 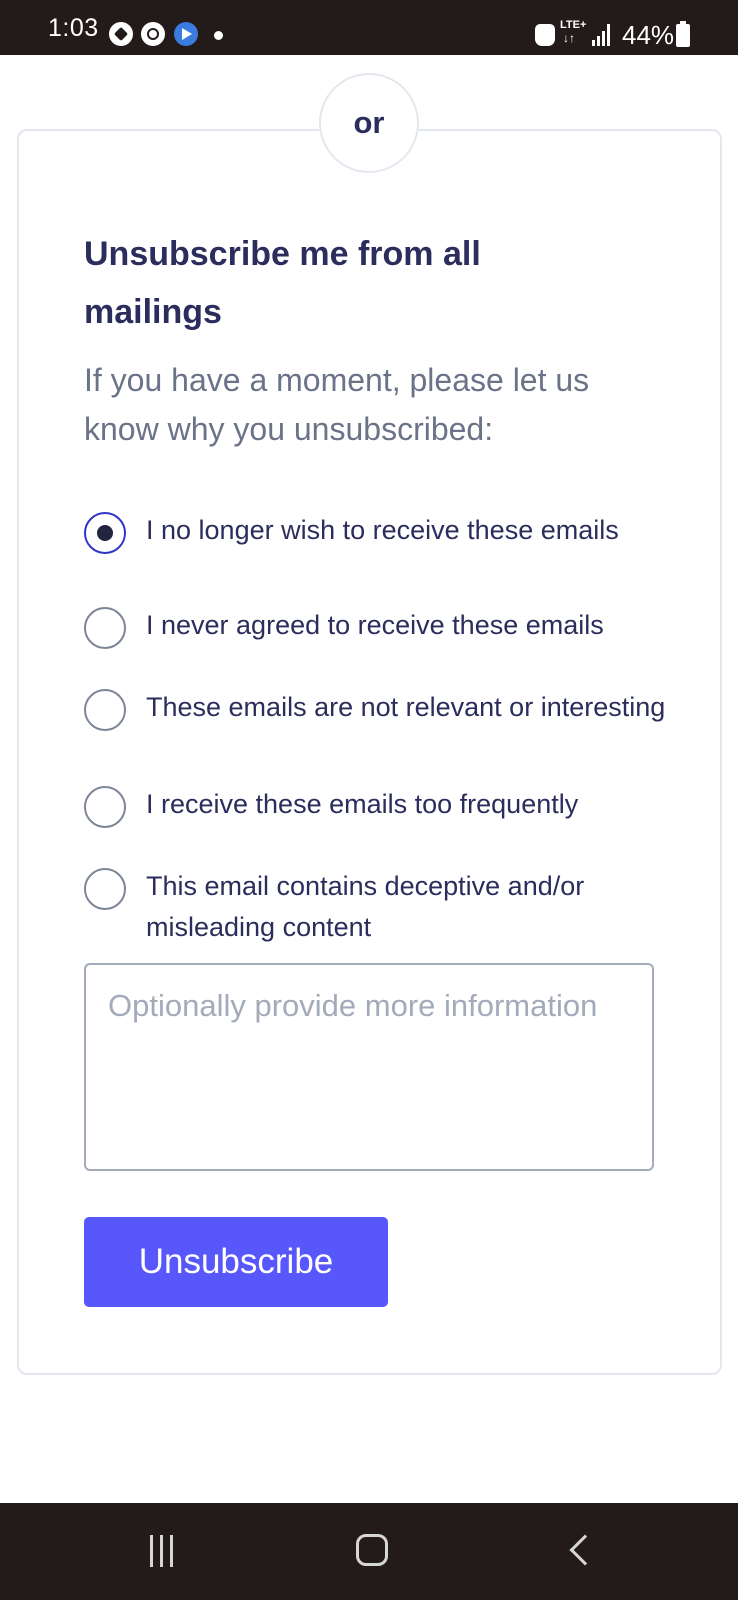 I want to click on bing-icon, so click(x=186, y=34).